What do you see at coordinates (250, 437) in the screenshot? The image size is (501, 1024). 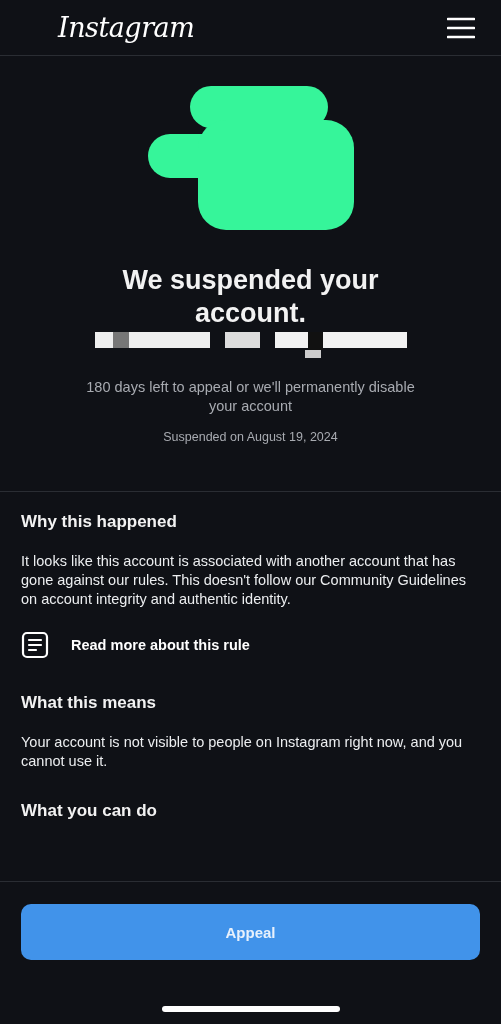 I see `suspension-date: Suspended on August 19, 2024` at bounding box center [250, 437].